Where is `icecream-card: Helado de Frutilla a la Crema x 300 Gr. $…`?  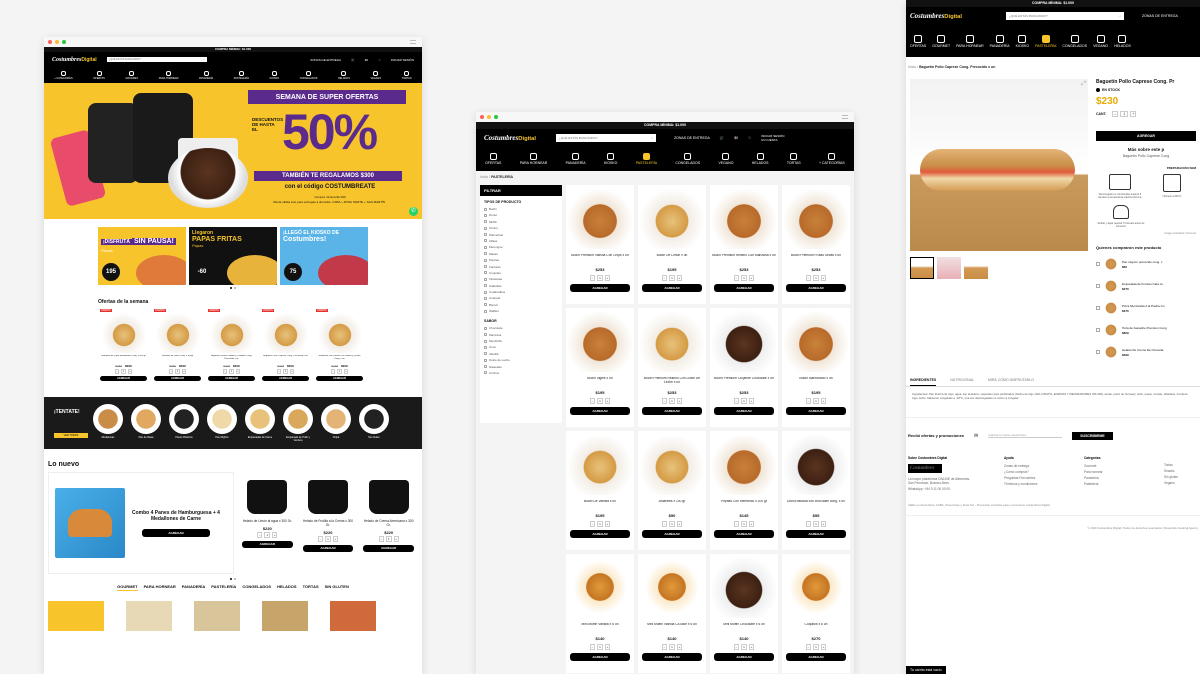 icecream-card: Helado de Frutilla a la Crema x 300 Gr. $… is located at coordinates (328, 523).